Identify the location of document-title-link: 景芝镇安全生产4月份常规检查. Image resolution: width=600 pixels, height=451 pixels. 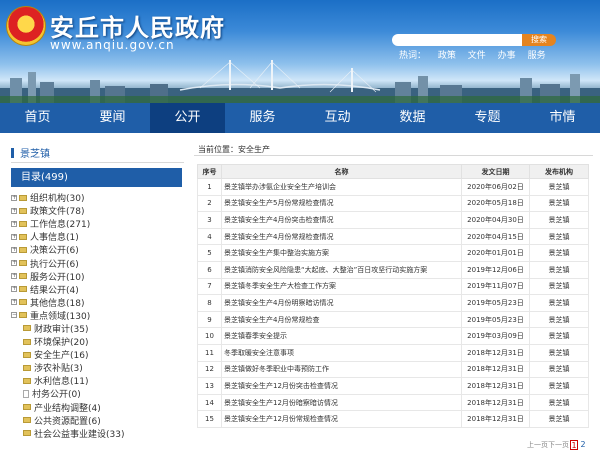
(341, 319).